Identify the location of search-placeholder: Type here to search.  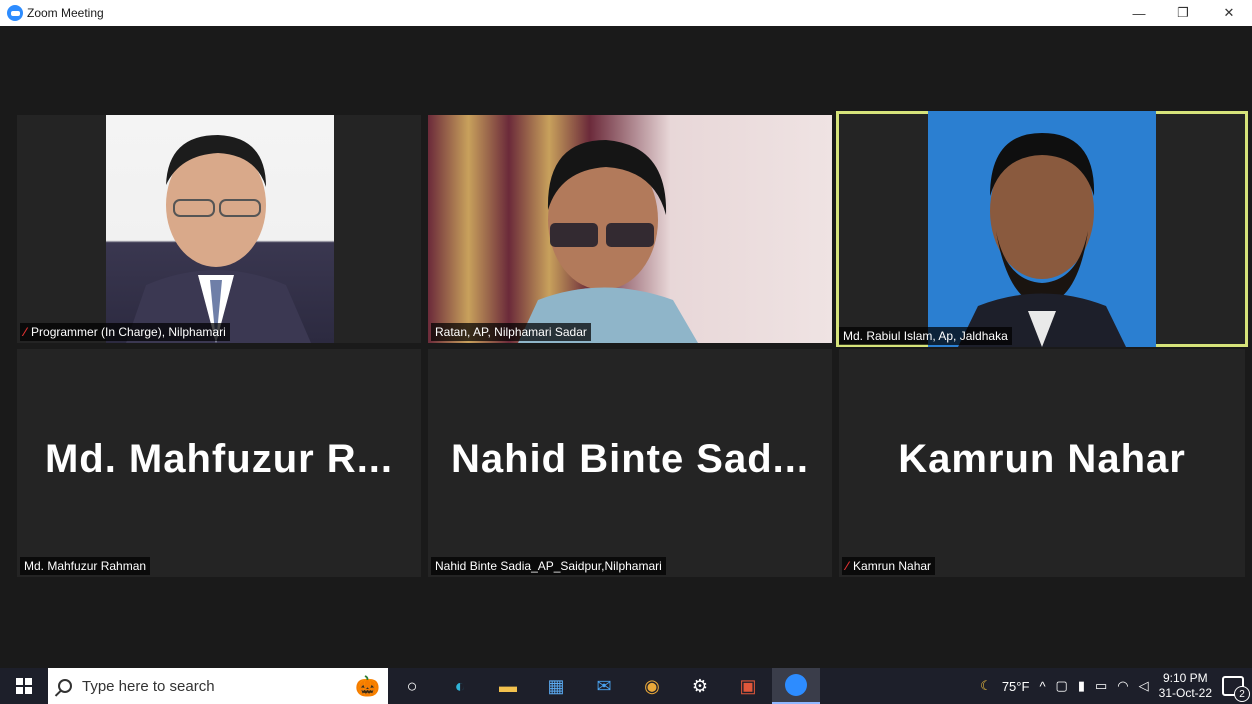
(148, 686).